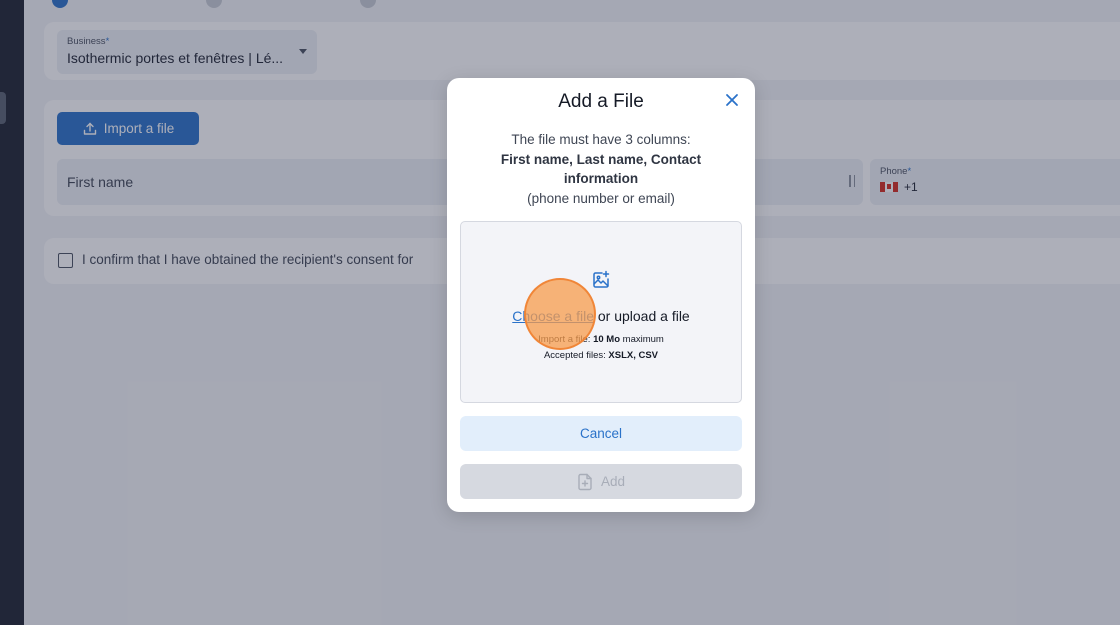 This screenshot has height=625, width=1120. Describe the element at coordinates (601, 355) in the screenshot. I see `accepted-files-info: Accepted files: XSLX, CSV` at that location.